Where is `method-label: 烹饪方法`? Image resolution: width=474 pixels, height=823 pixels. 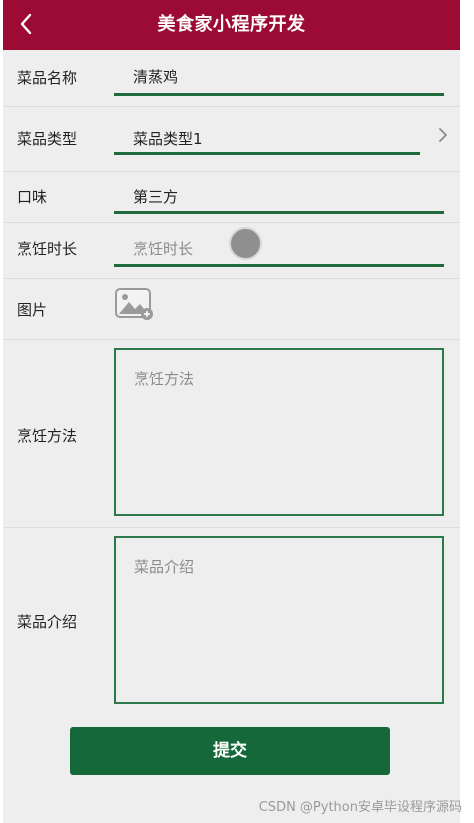
method-label: 烹饪方法 is located at coordinates (47, 436).